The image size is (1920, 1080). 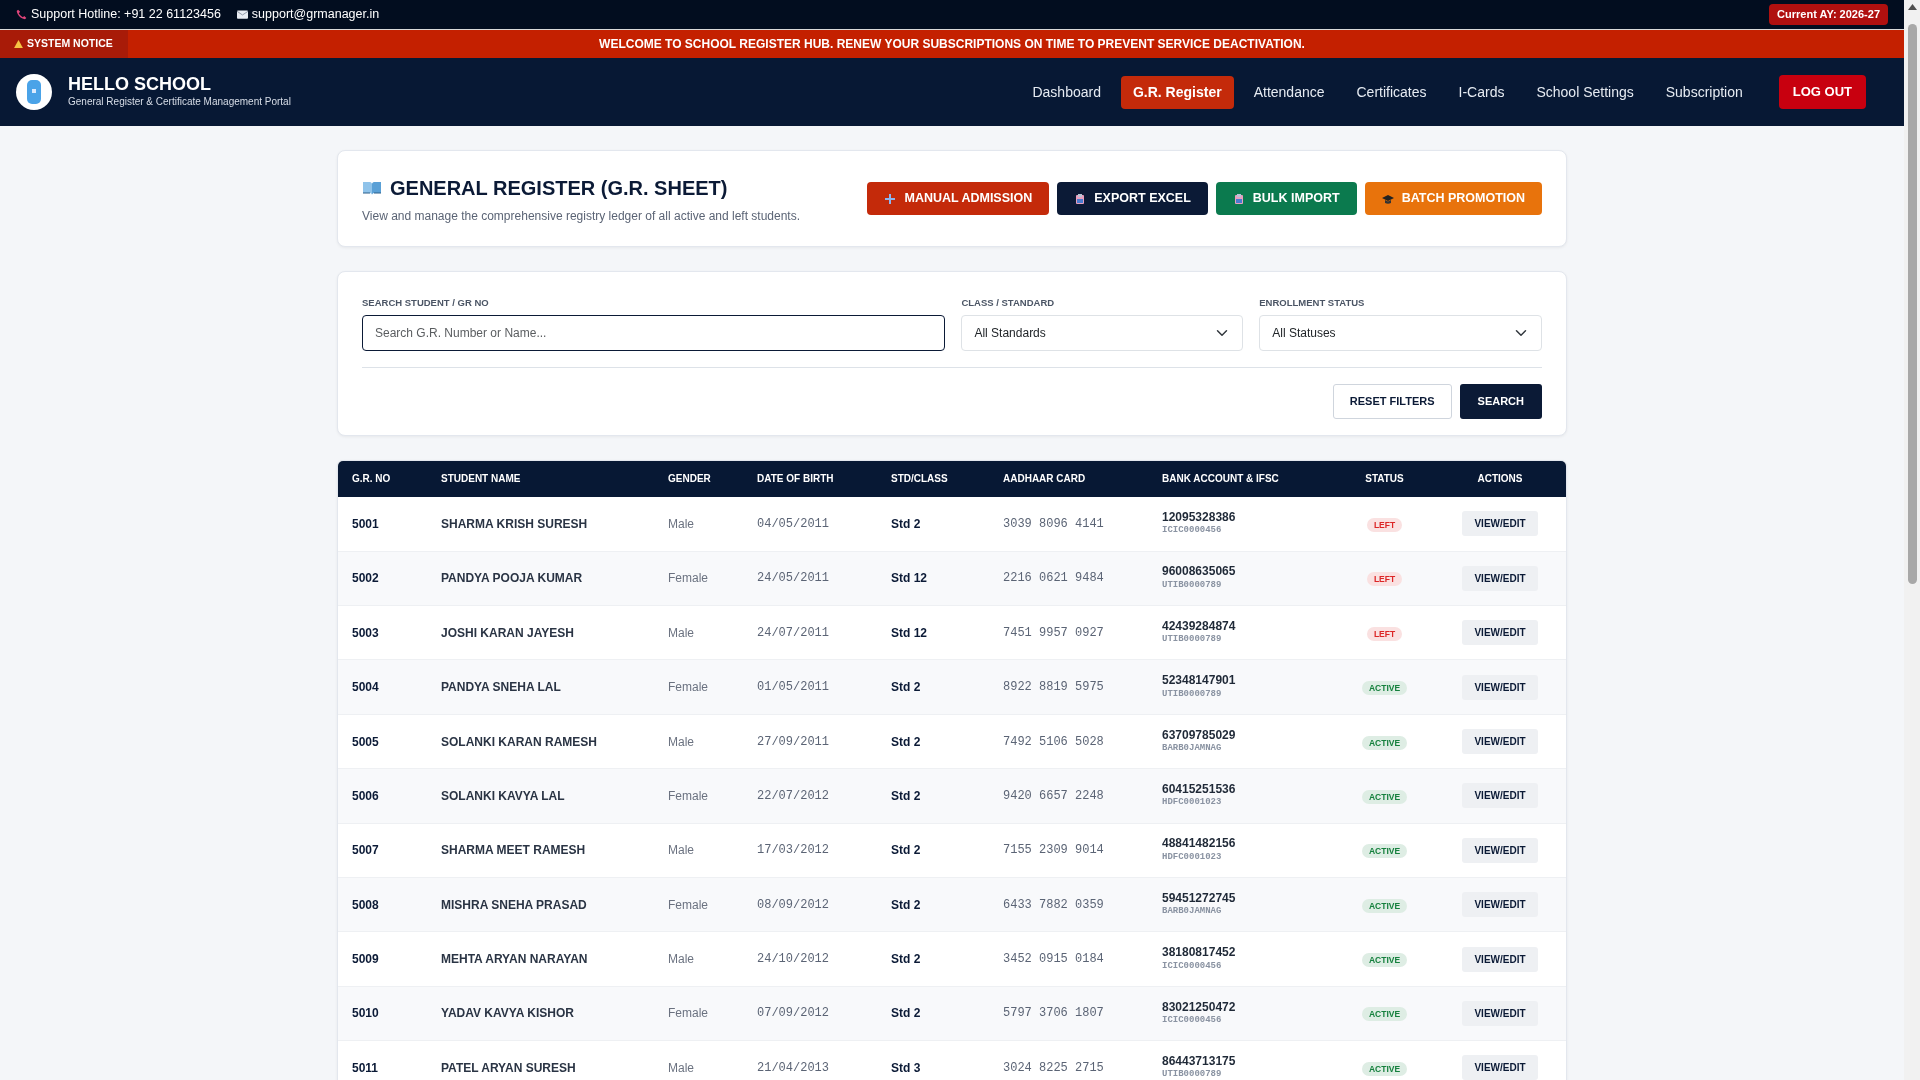 What do you see at coordinates (1286, 198) in the screenshot?
I see `action-button: BULK IMPORT` at bounding box center [1286, 198].